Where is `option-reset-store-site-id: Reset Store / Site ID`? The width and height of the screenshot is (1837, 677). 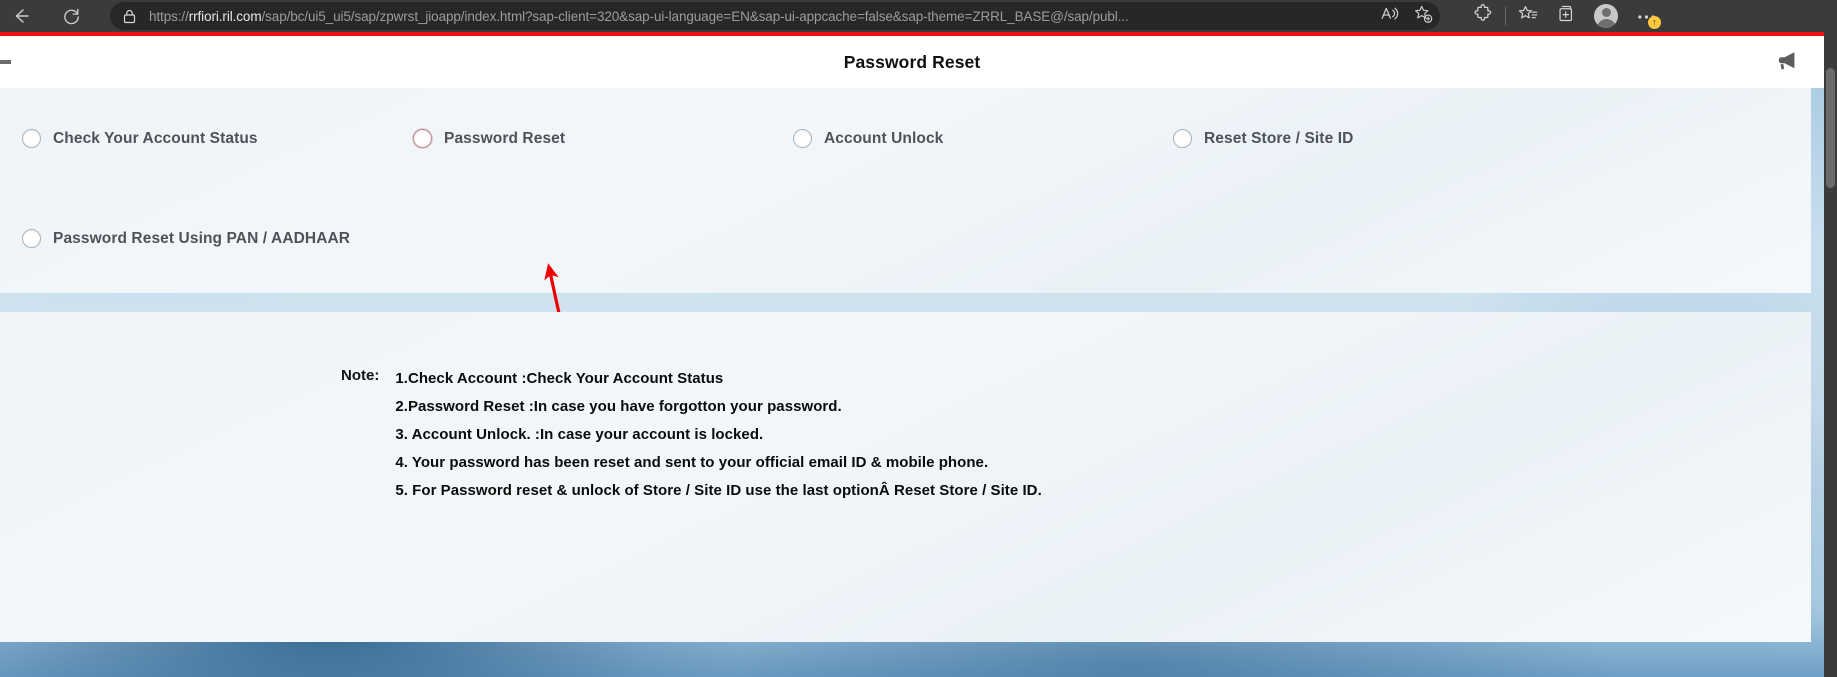 option-reset-store-site-id: Reset Store / Site ID is located at coordinates (1263, 138).